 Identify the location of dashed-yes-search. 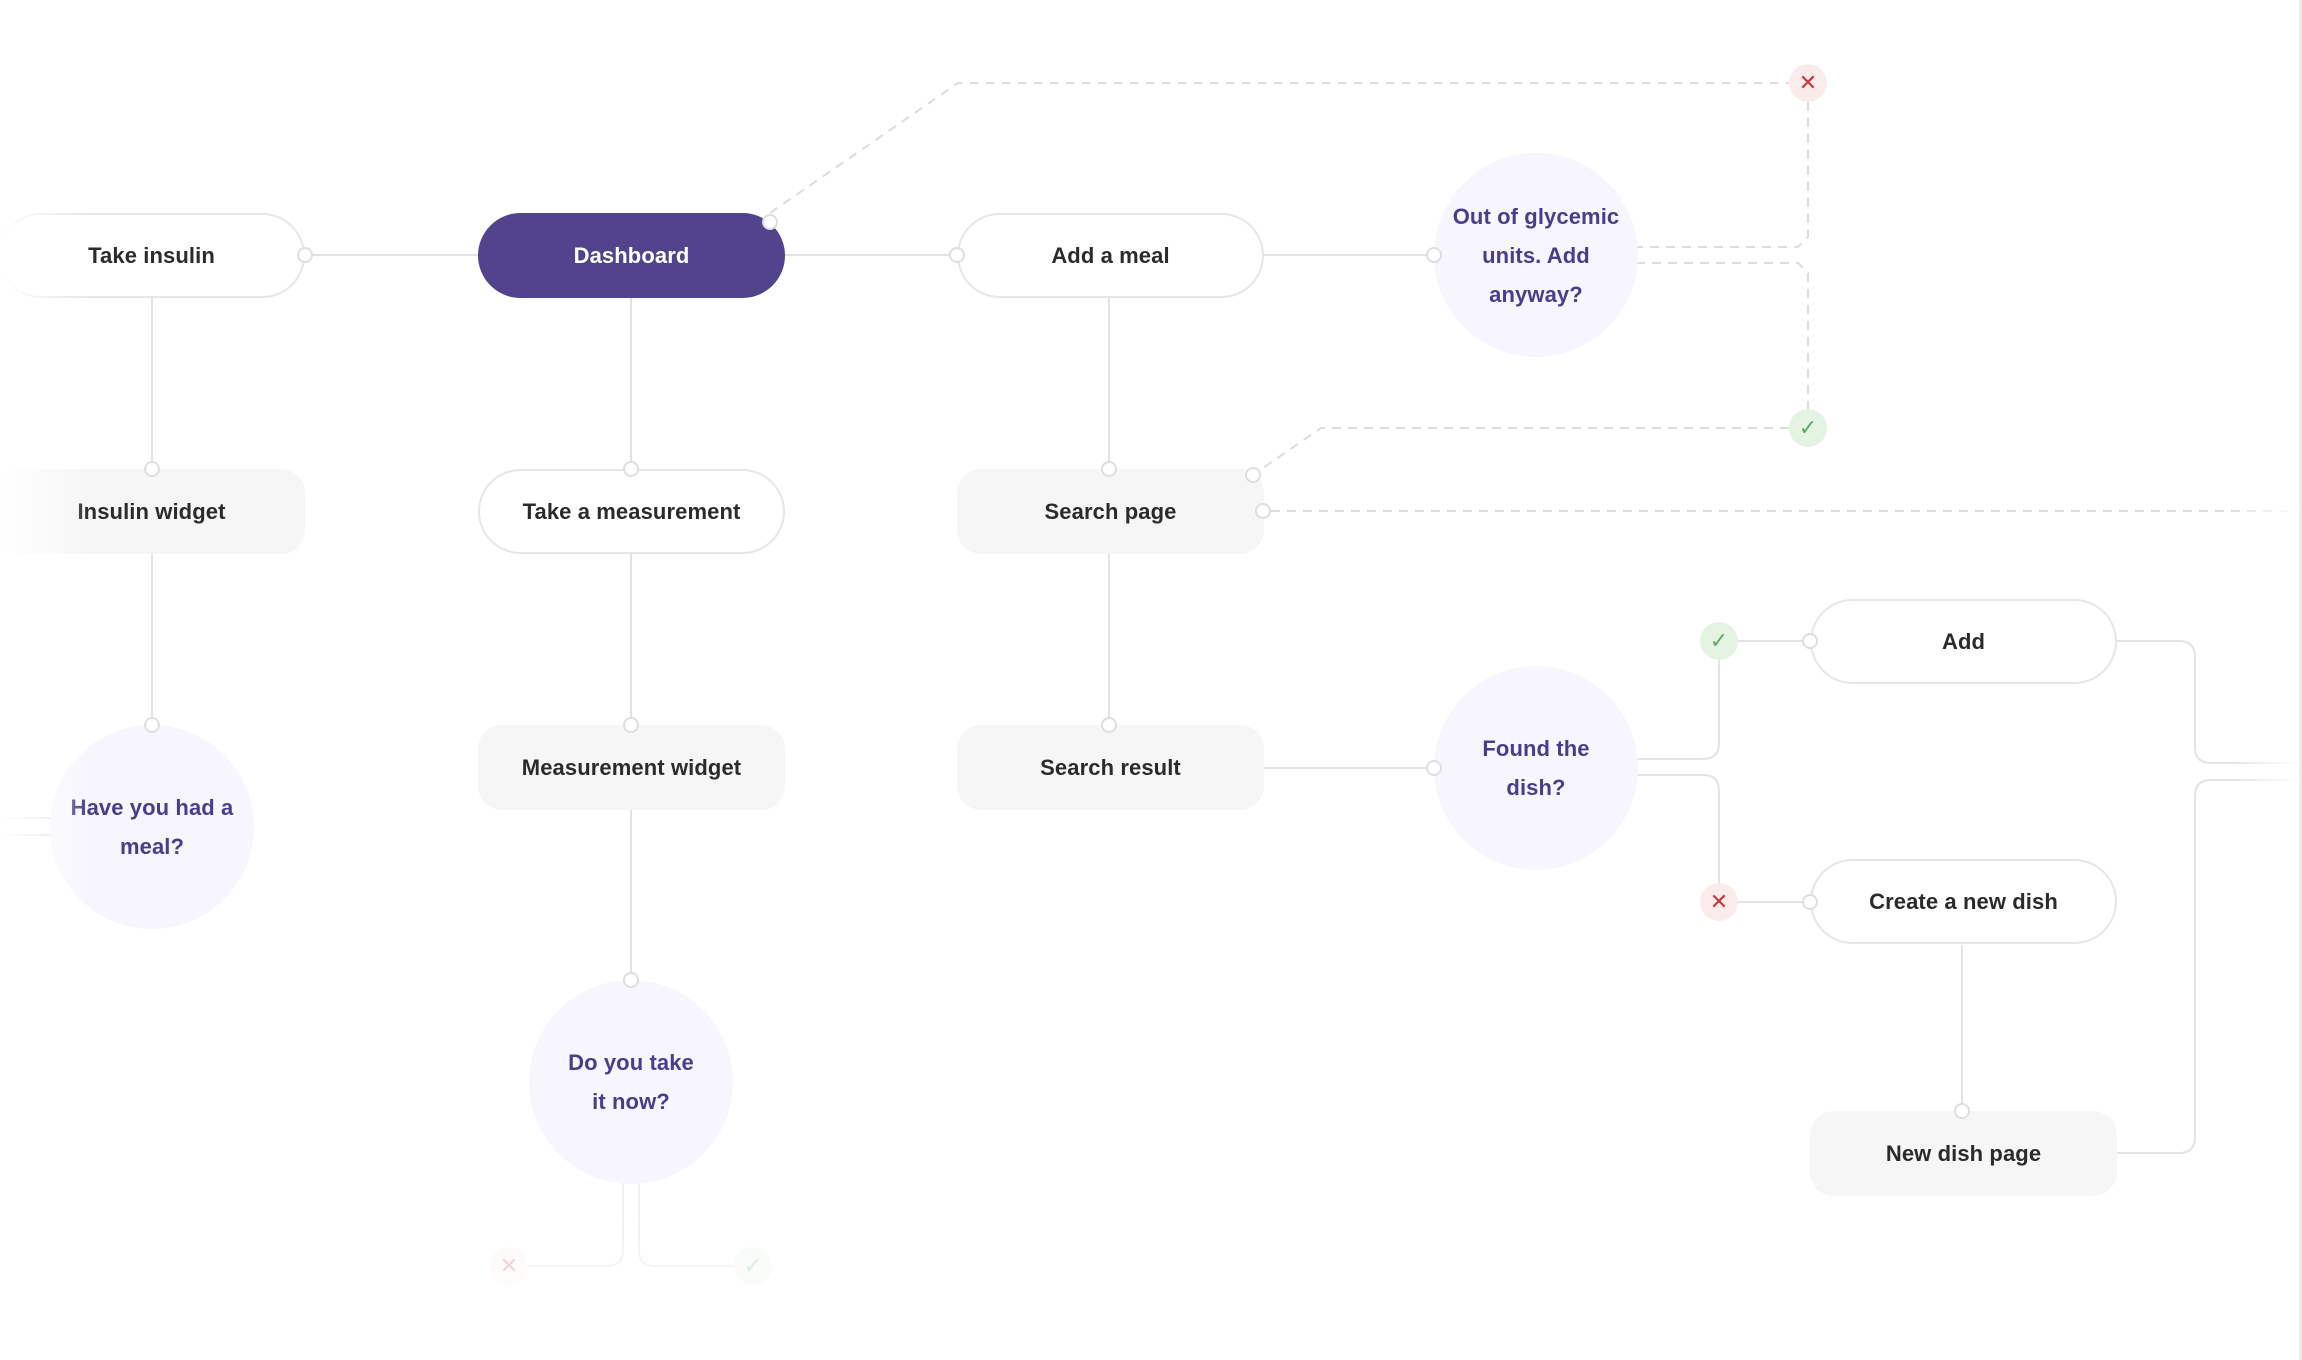
(1520, 451).